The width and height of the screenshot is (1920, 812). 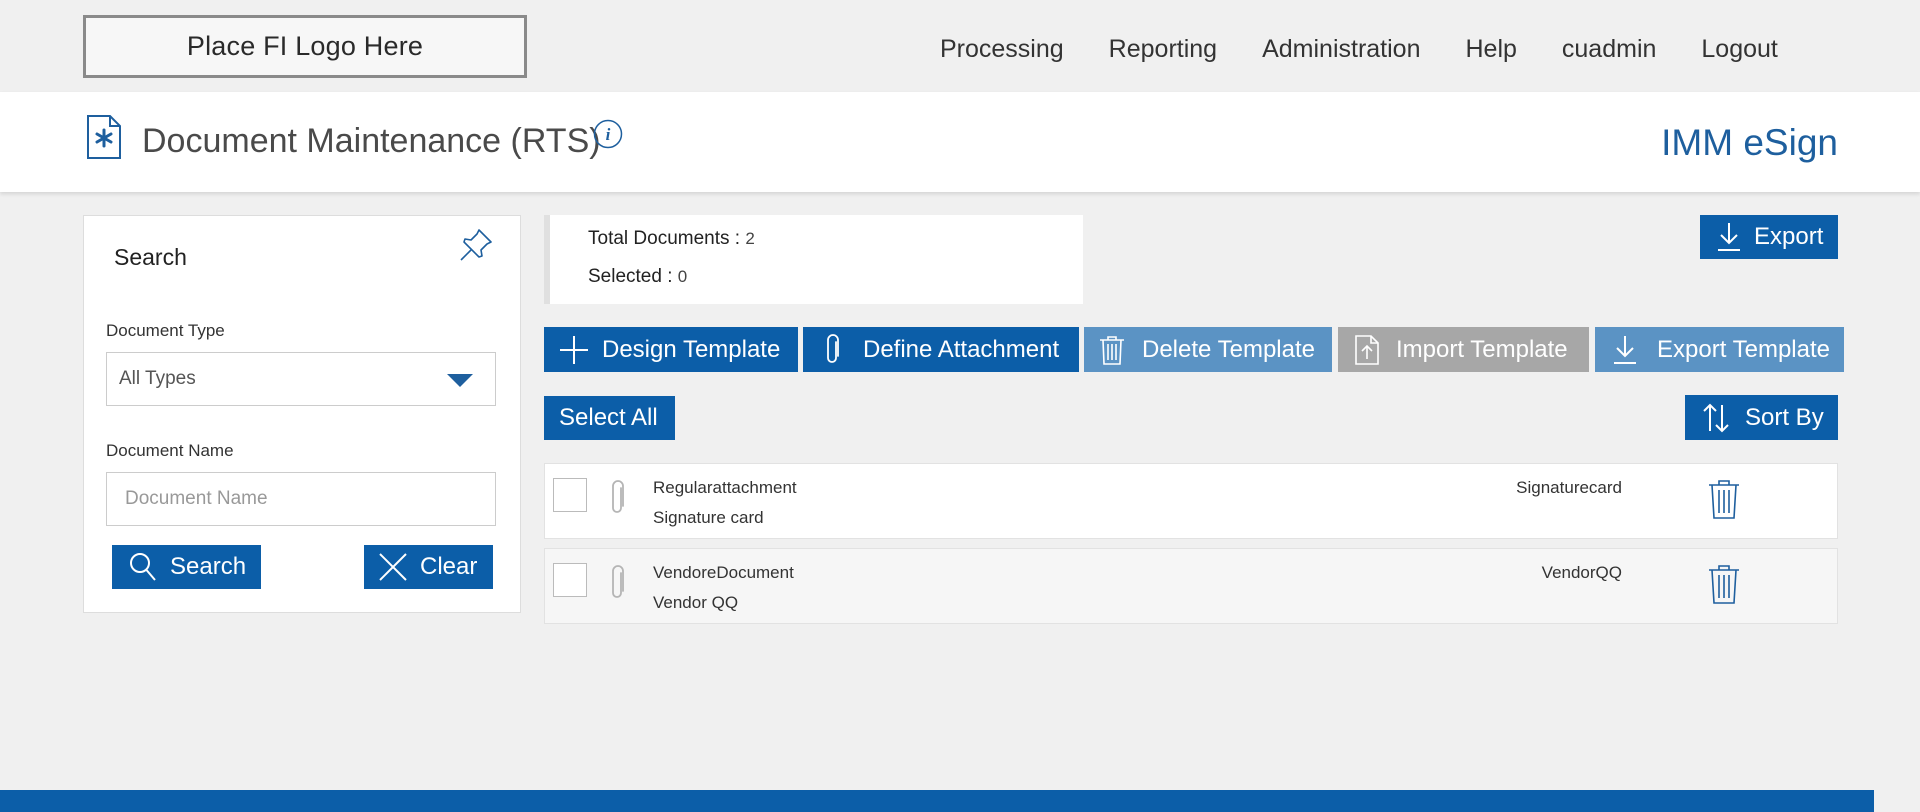 I want to click on document-settings-icon, so click(x=104, y=137).